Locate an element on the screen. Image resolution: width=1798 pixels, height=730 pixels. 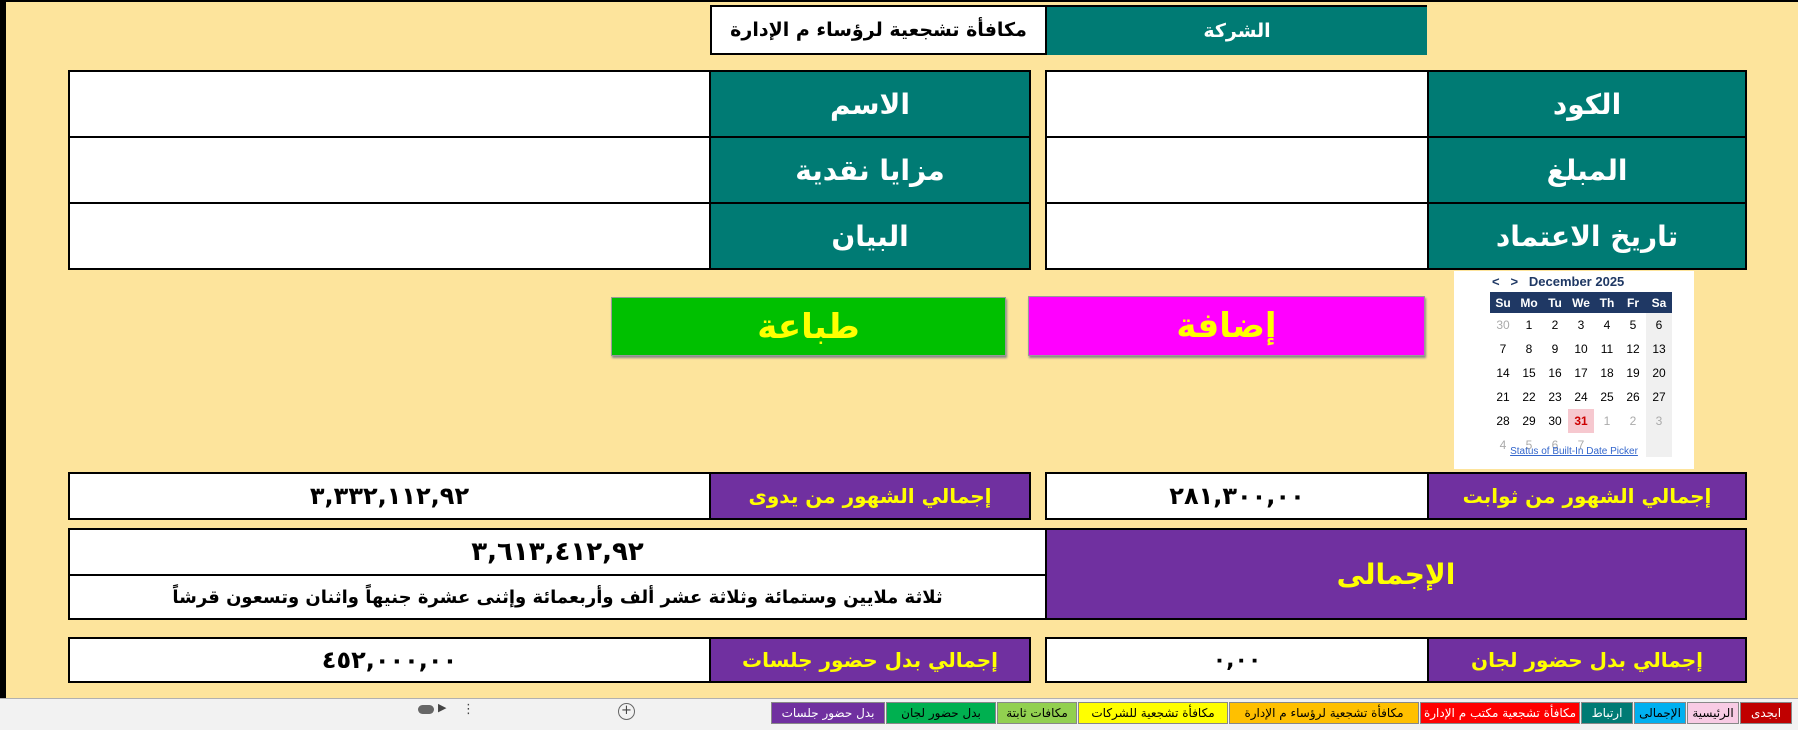
calendar-day: 20 is located at coordinates (1659, 373).